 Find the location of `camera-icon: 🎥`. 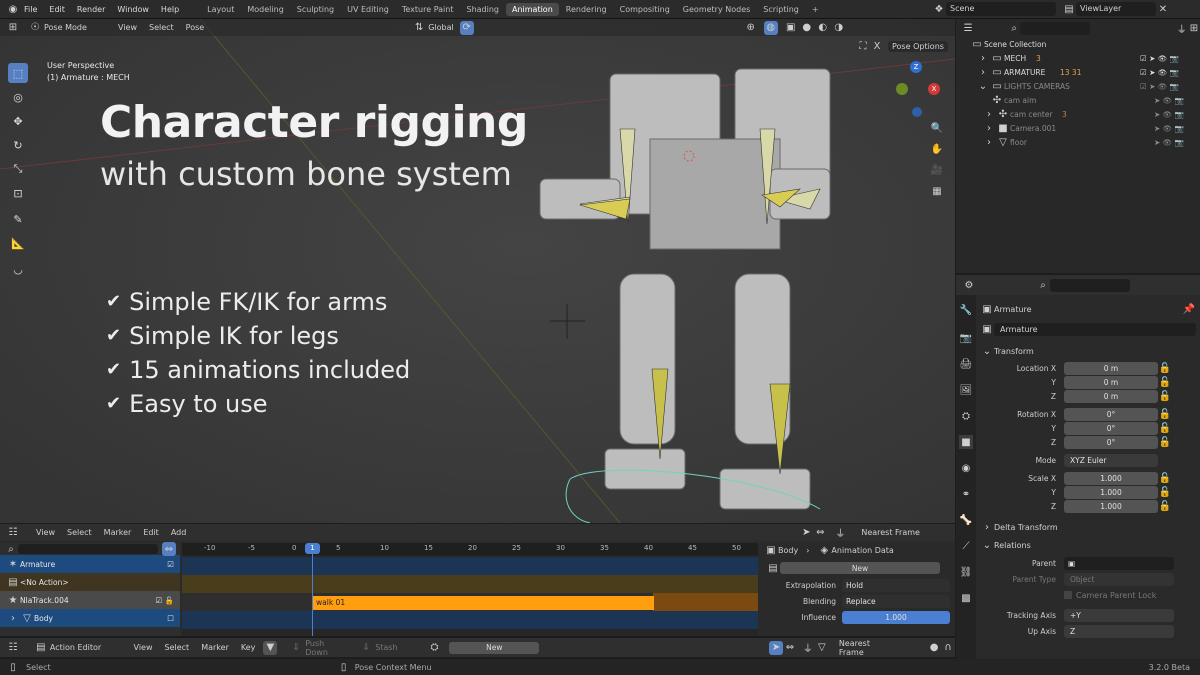

camera-icon: 🎥 is located at coordinates (937, 170).